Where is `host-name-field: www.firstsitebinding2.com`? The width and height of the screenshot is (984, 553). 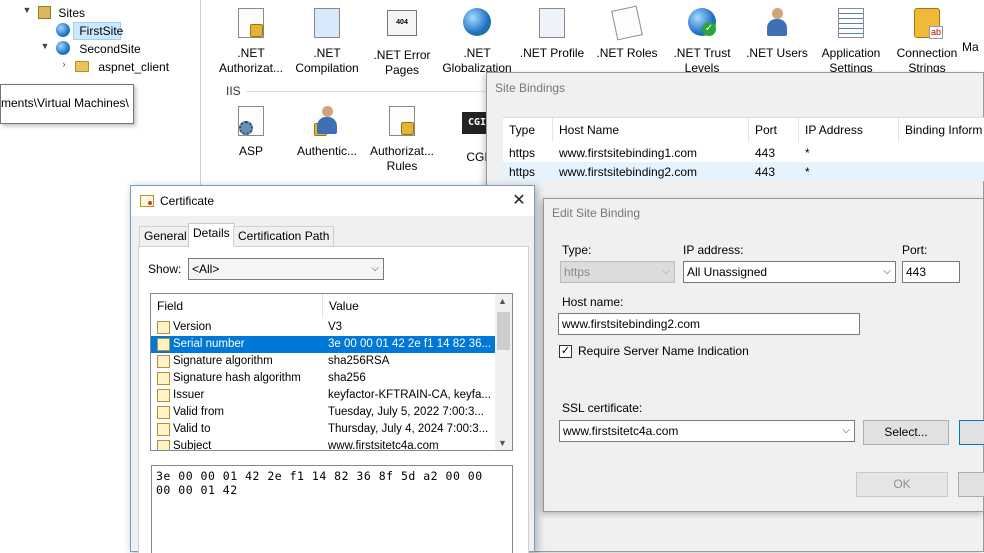
host-name-field: www.firstsitebinding2.com is located at coordinates (709, 324).